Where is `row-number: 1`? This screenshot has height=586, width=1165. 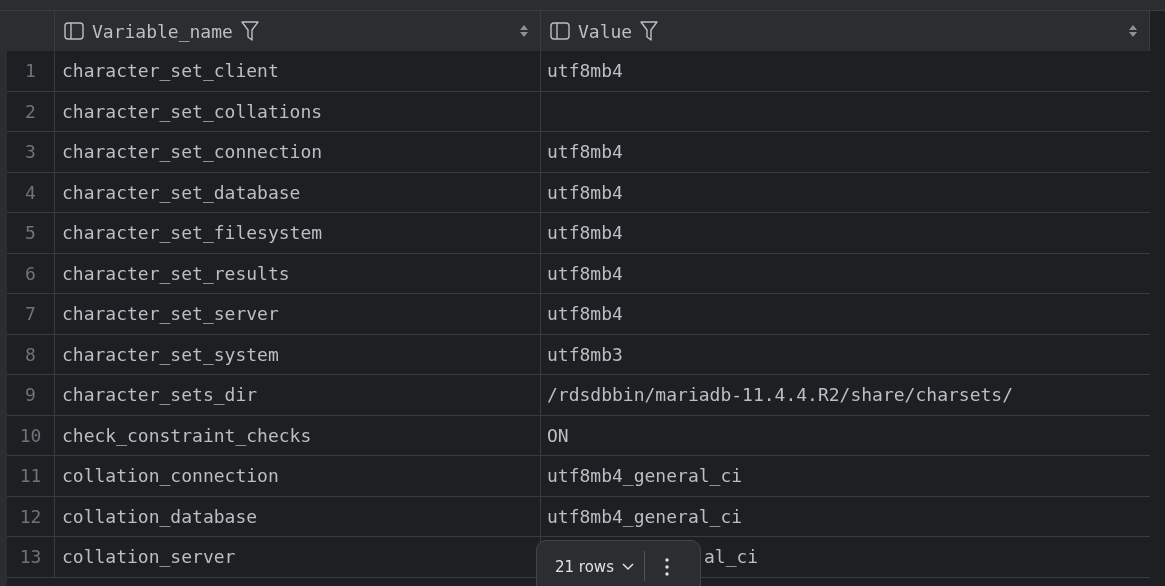
row-number: 1 is located at coordinates (30, 71).